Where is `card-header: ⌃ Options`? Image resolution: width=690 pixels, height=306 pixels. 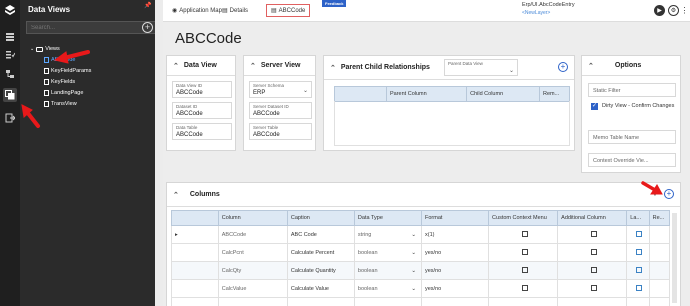
card-header: ⌃ Options is located at coordinates (631, 66).